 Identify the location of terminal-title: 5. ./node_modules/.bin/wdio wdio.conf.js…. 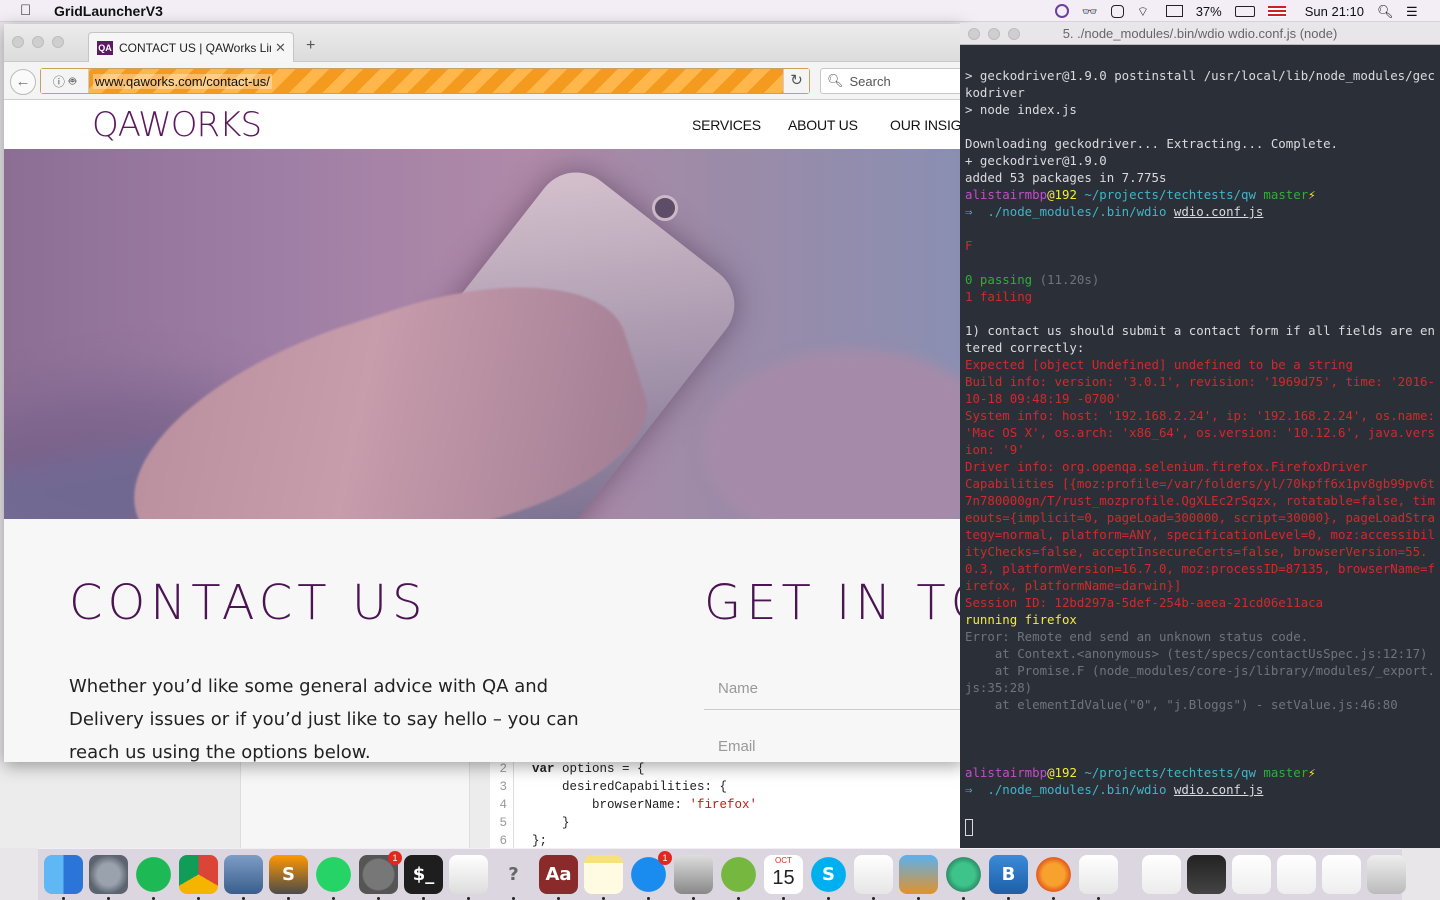
(1200, 33).